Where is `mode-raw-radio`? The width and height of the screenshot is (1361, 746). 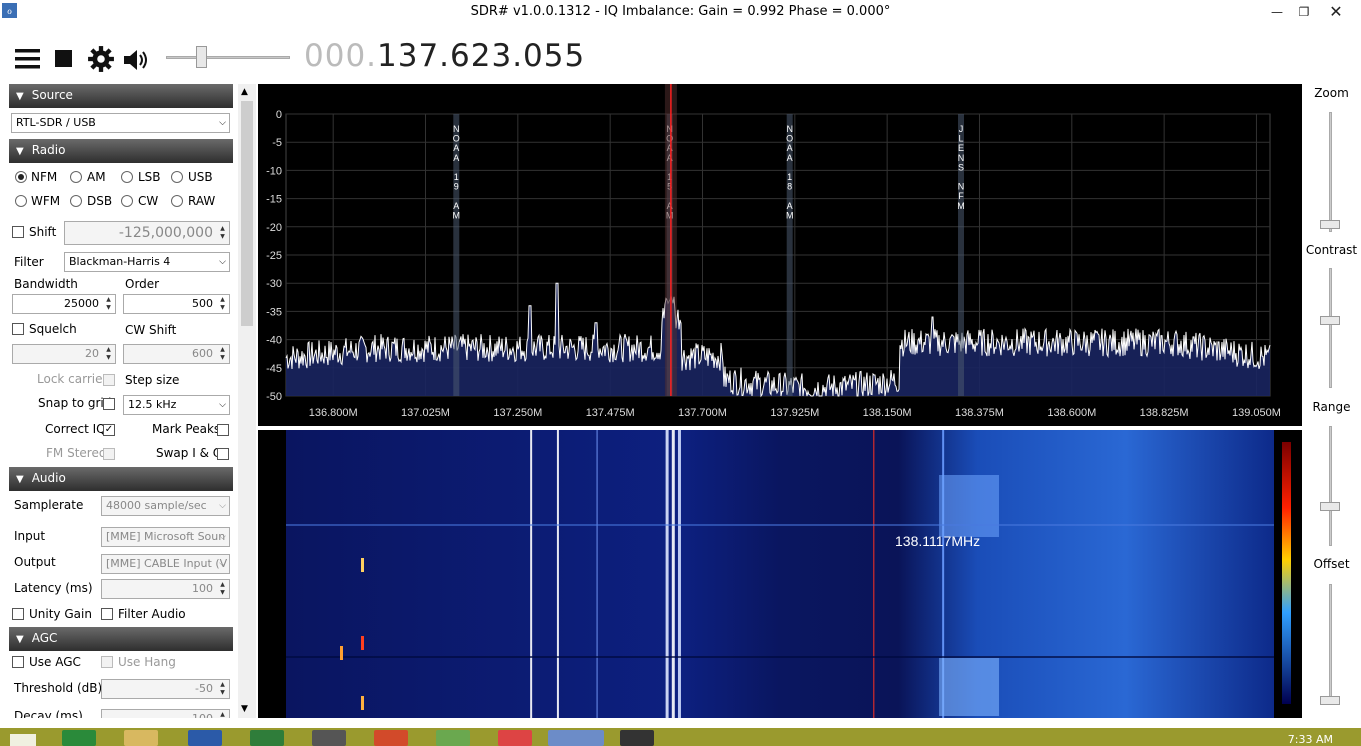 mode-raw-radio is located at coordinates (177, 201).